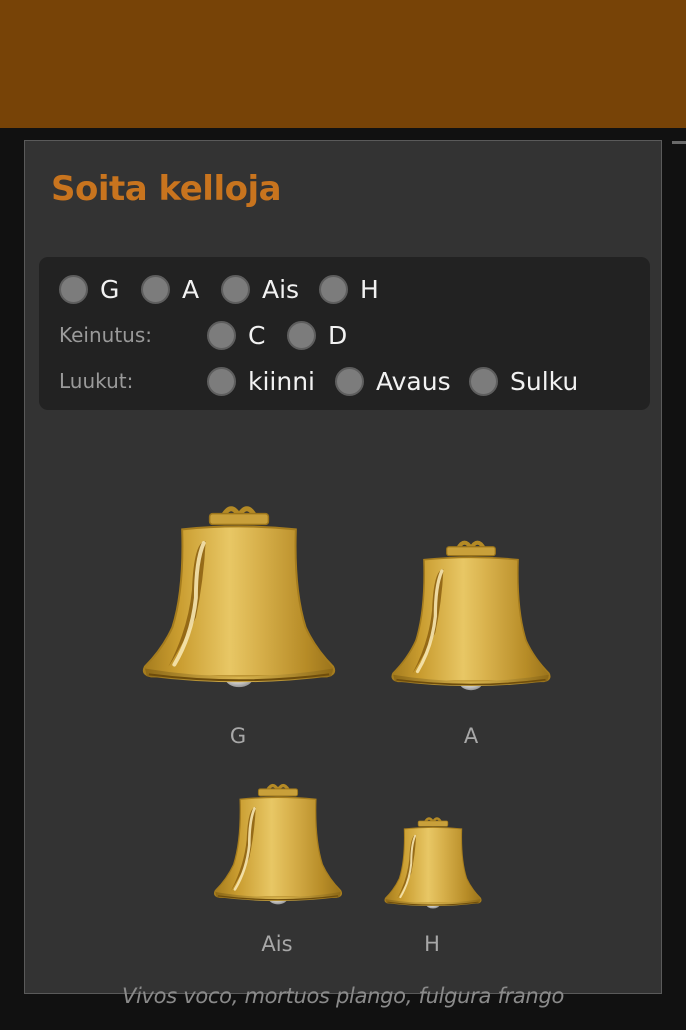  What do you see at coordinates (89, 289) in the screenshot?
I see `option-g: G` at bounding box center [89, 289].